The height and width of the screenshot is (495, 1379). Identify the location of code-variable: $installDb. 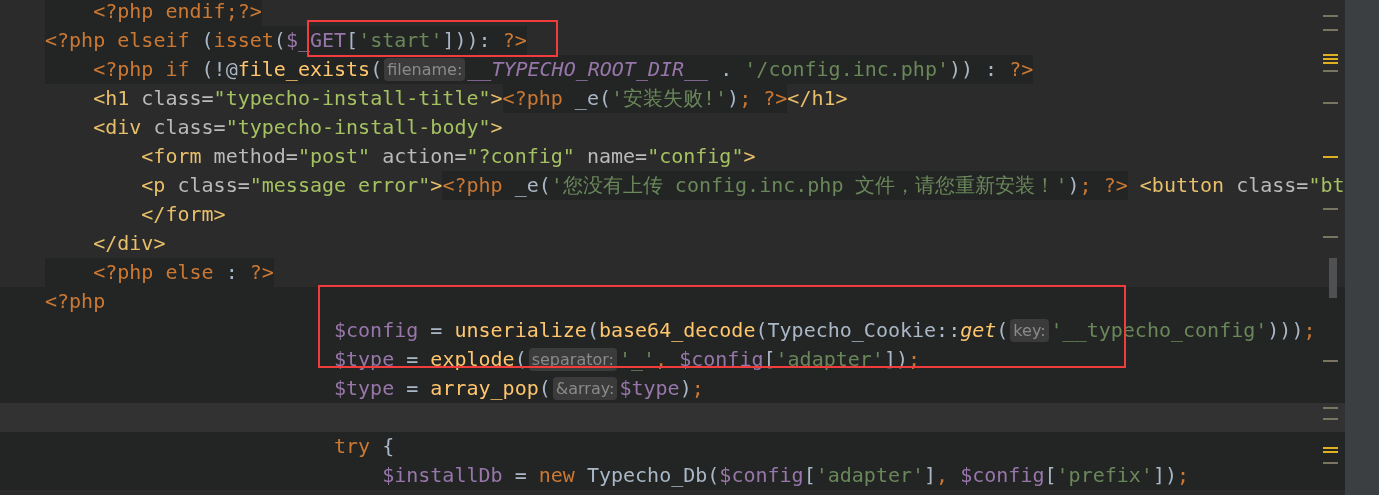
(442, 475).